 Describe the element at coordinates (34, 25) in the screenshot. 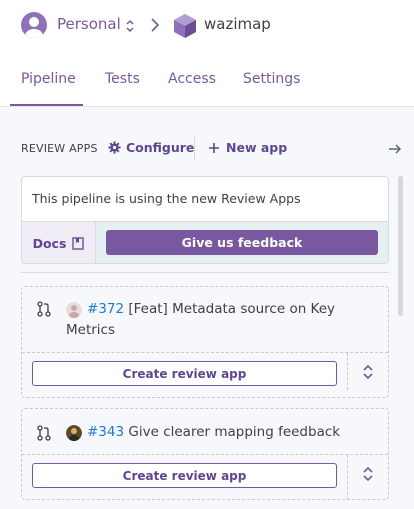

I see `user-avatar-icon` at that location.